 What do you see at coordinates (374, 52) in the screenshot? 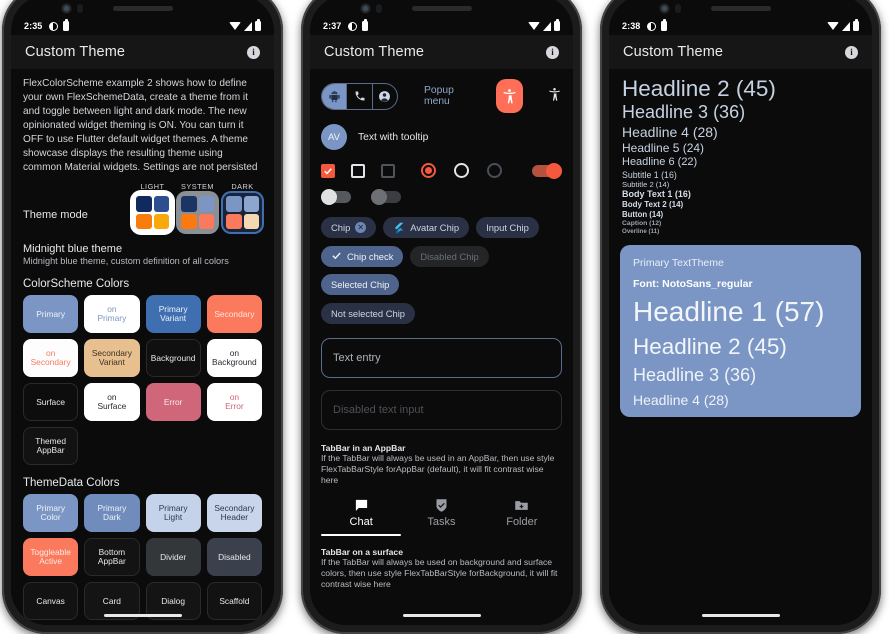
I see `page-title: Custom Theme` at bounding box center [374, 52].